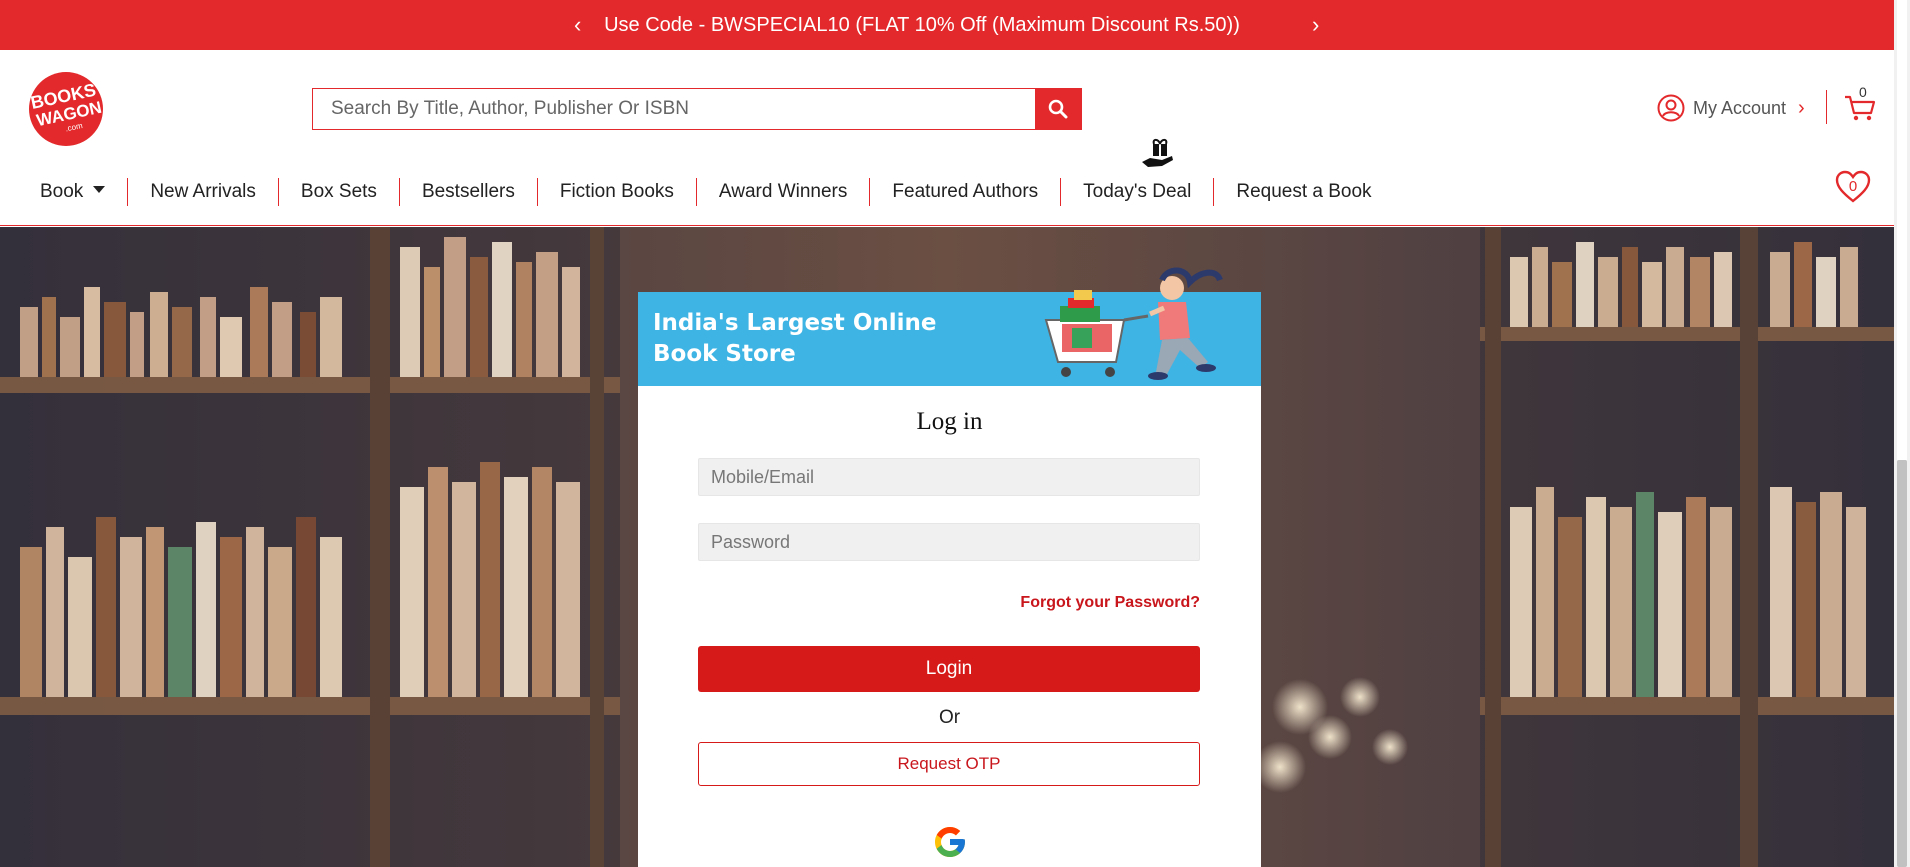  Describe the element at coordinates (1158, 155) in the screenshot. I see `gift-hand-icon` at that location.